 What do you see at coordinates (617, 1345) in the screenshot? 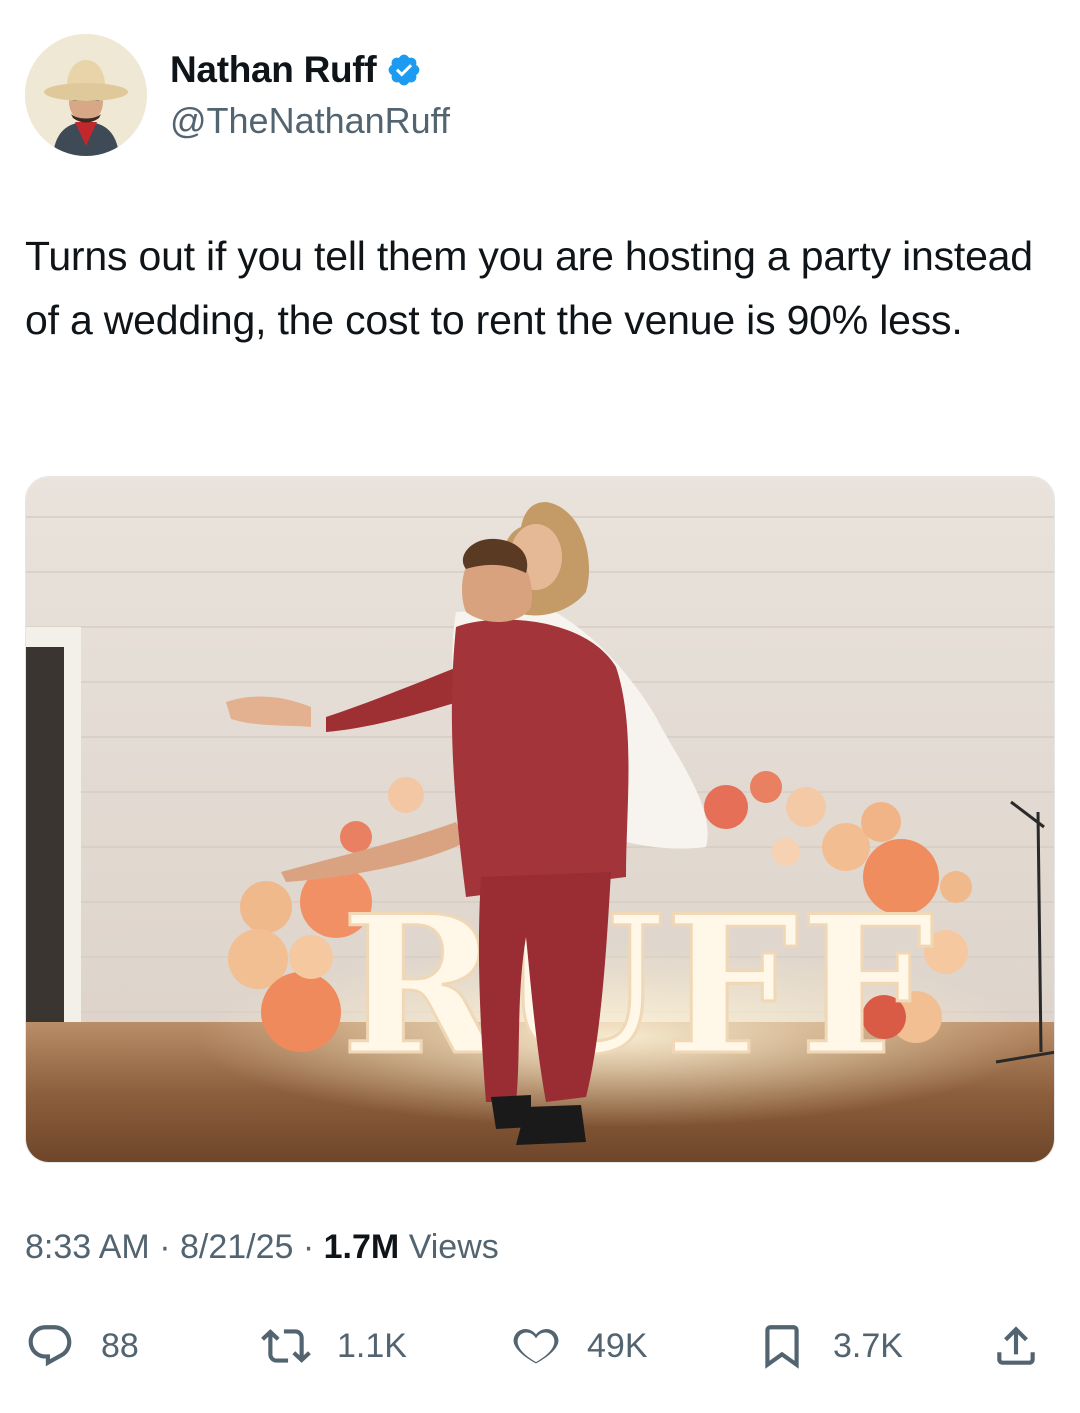
I see `like-count: 49K` at bounding box center [617, 1345].